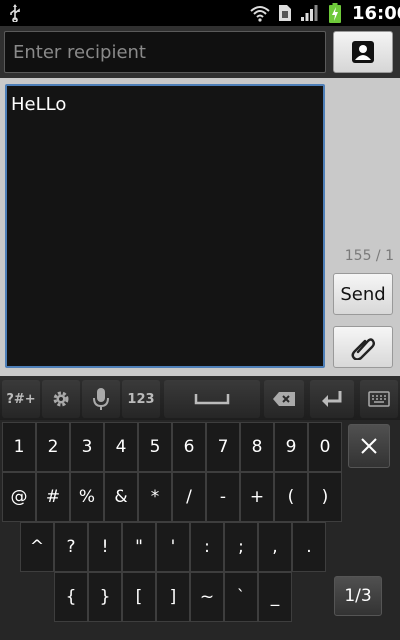 Image resolution: width=400 pixels, height=640 pixels. Describe the element at coordinates (53, 497) in the screenshot. I see `key: #` at that location.